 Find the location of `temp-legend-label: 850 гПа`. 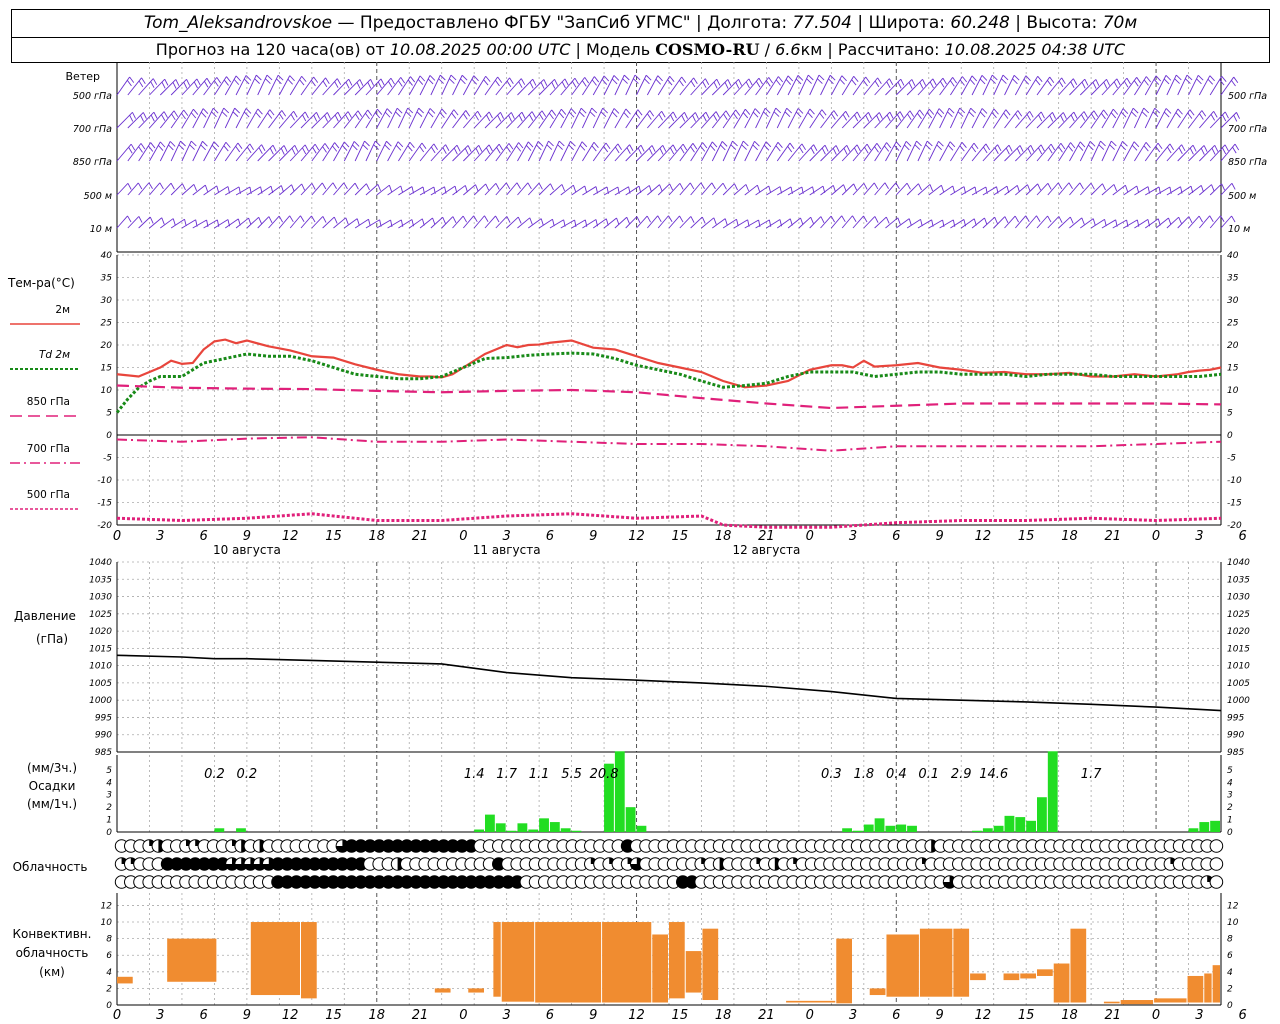

temp-legend-label: 850 гПа is located at coordinates (48, 402).